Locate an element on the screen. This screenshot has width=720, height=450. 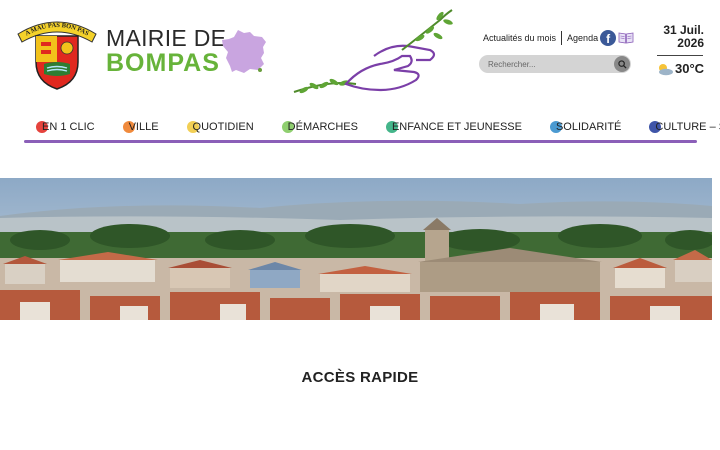
search-icon is located at coordinates (622, 64).